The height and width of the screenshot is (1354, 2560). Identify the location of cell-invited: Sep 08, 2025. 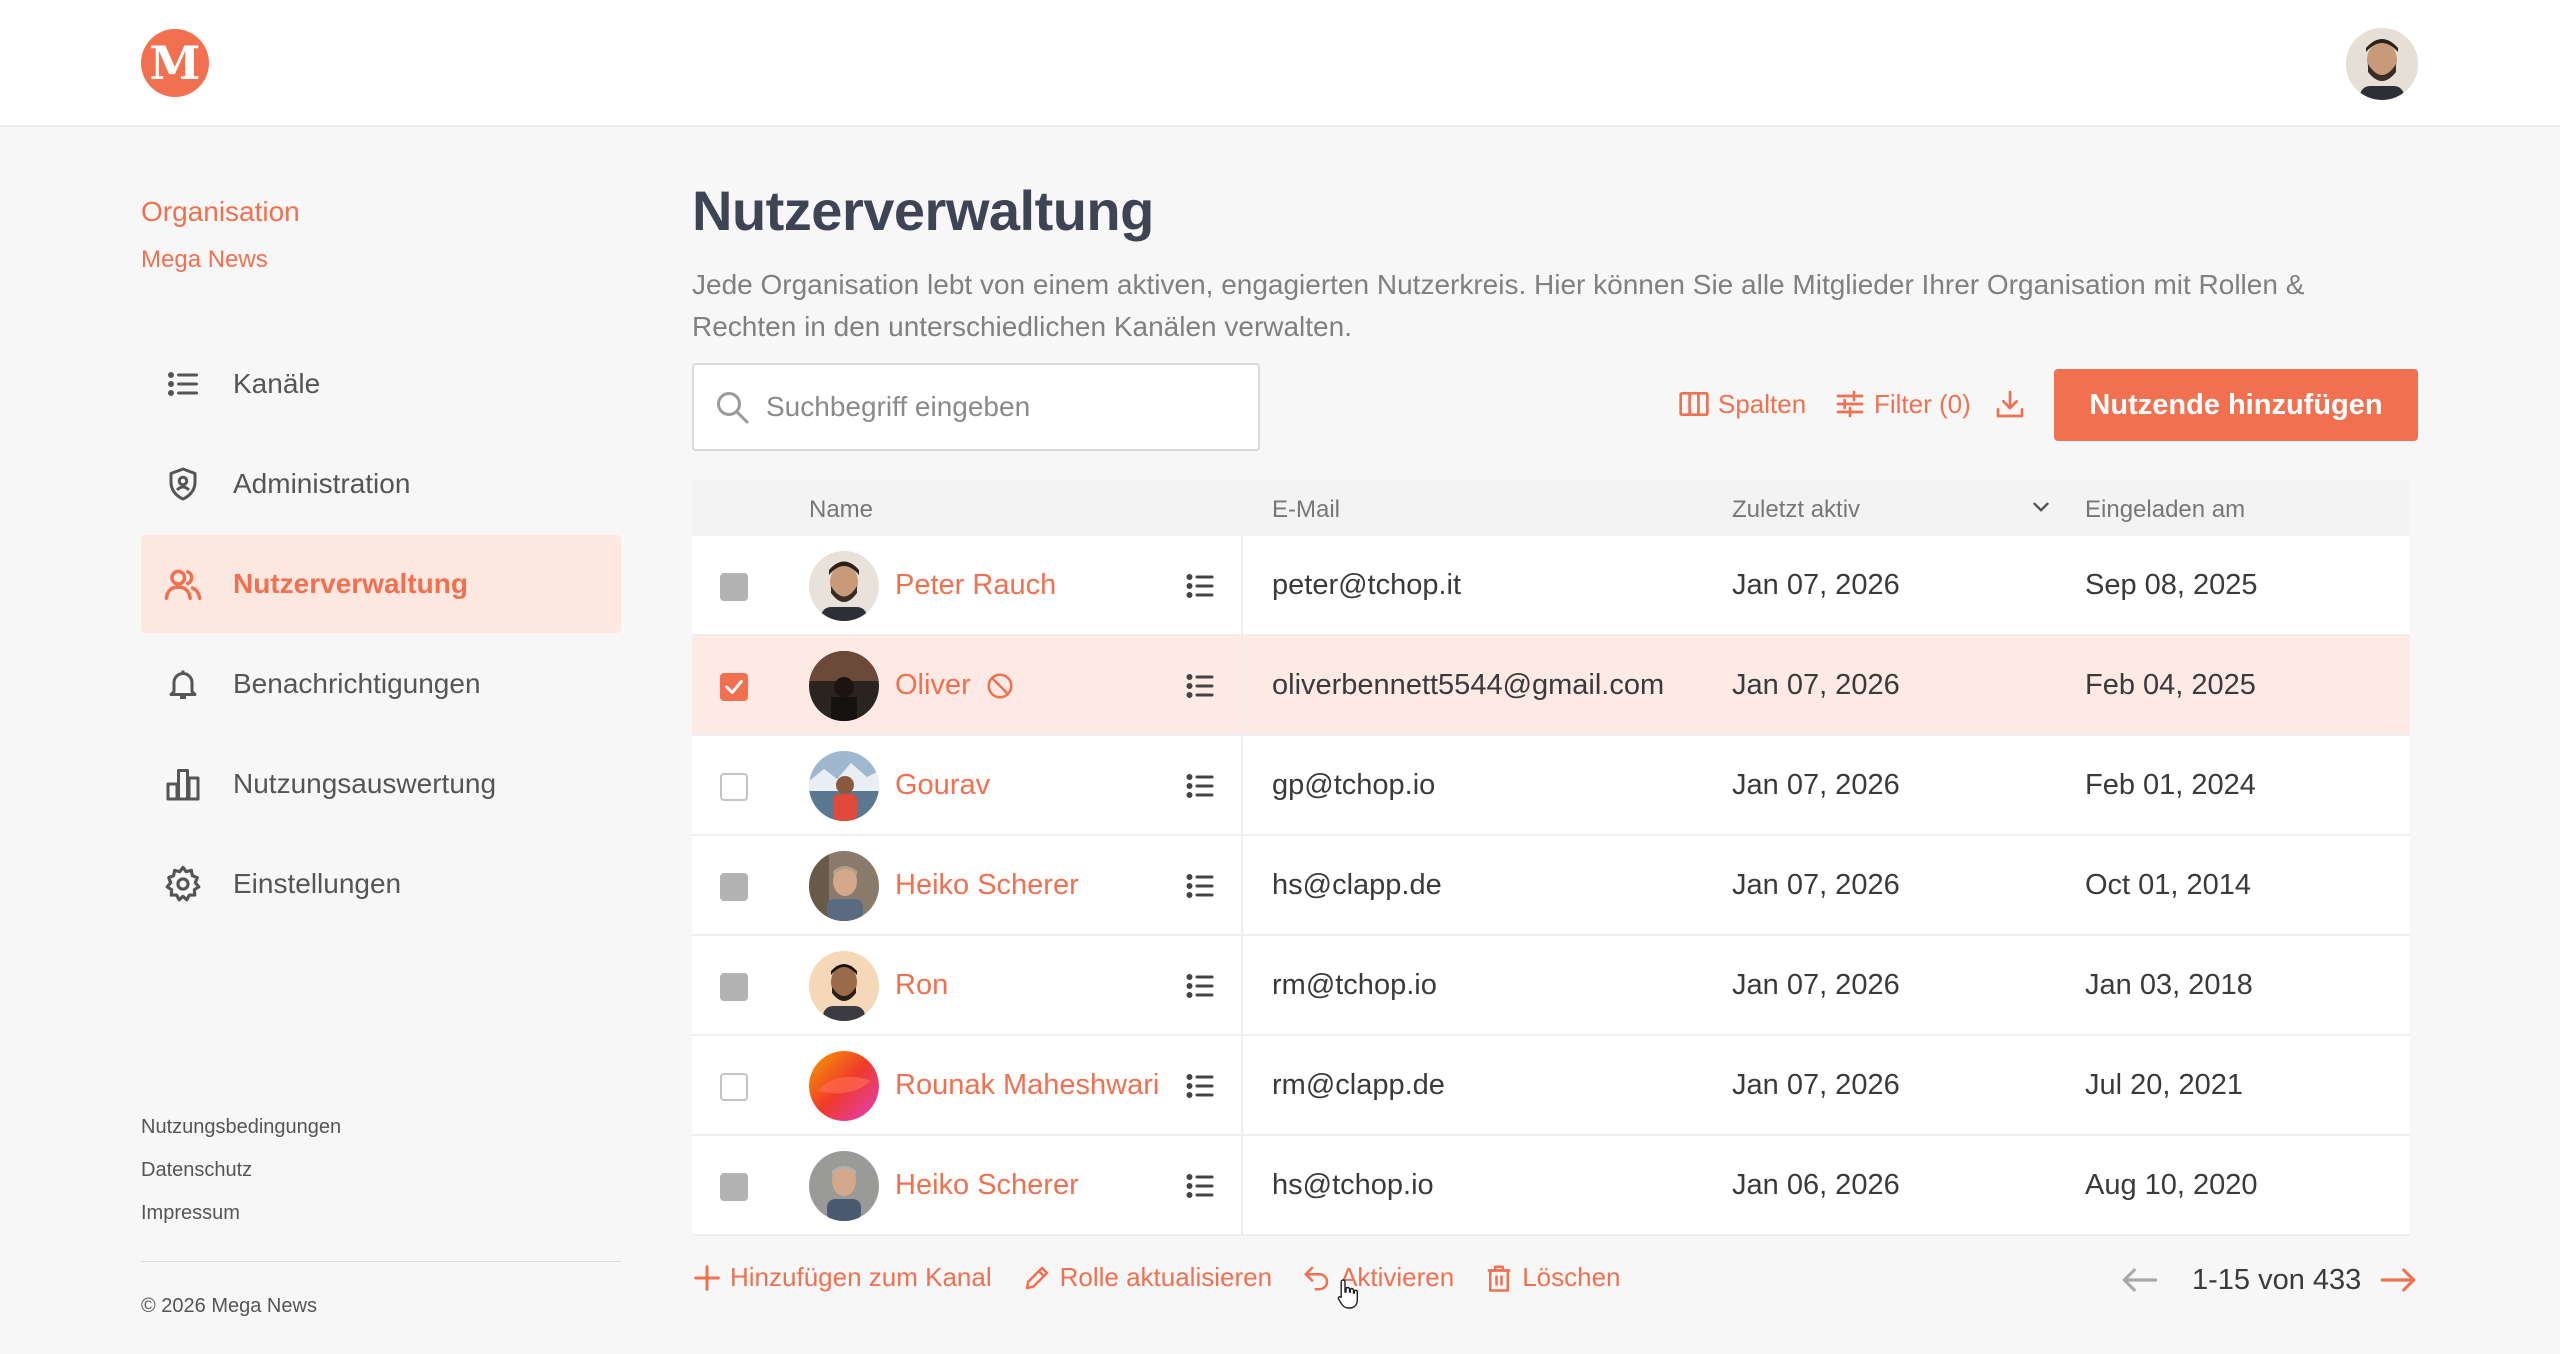
(2171, 585).